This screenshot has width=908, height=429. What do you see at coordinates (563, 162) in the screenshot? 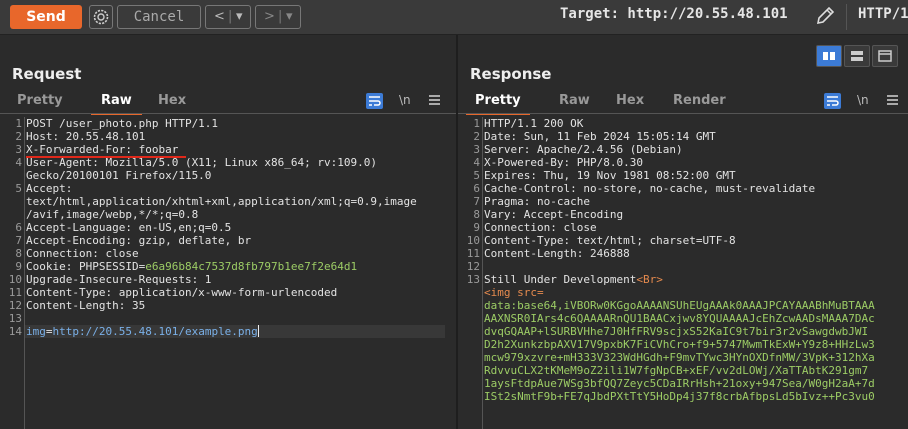
I see `code-line: X-Powered-By: PHP/8.0.30` at bounding box center [563, 162].